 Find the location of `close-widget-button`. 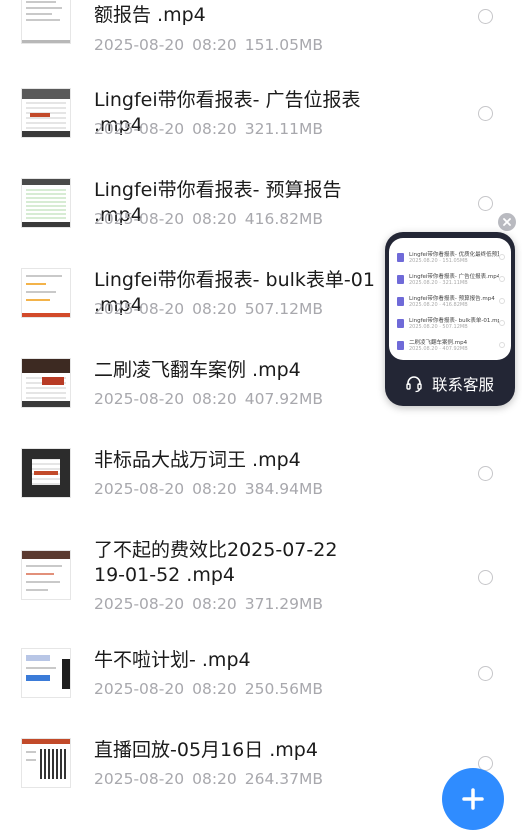

close-widget-button is located at coordinates (507, 222).